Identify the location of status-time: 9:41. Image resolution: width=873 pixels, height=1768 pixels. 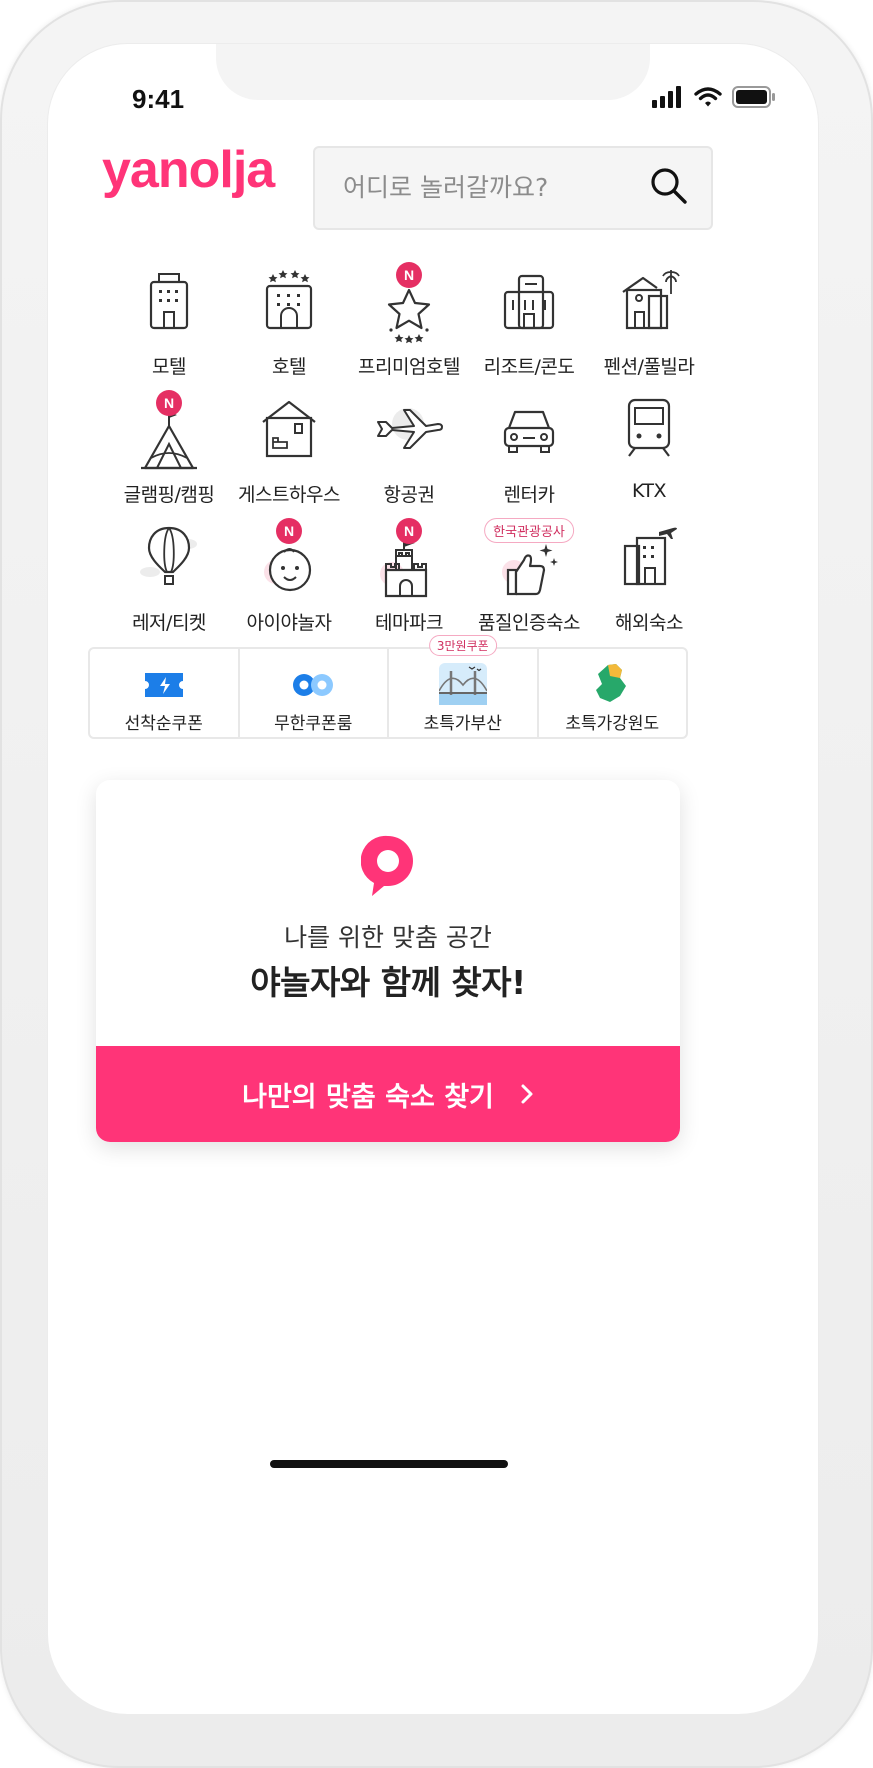
(158, 99).